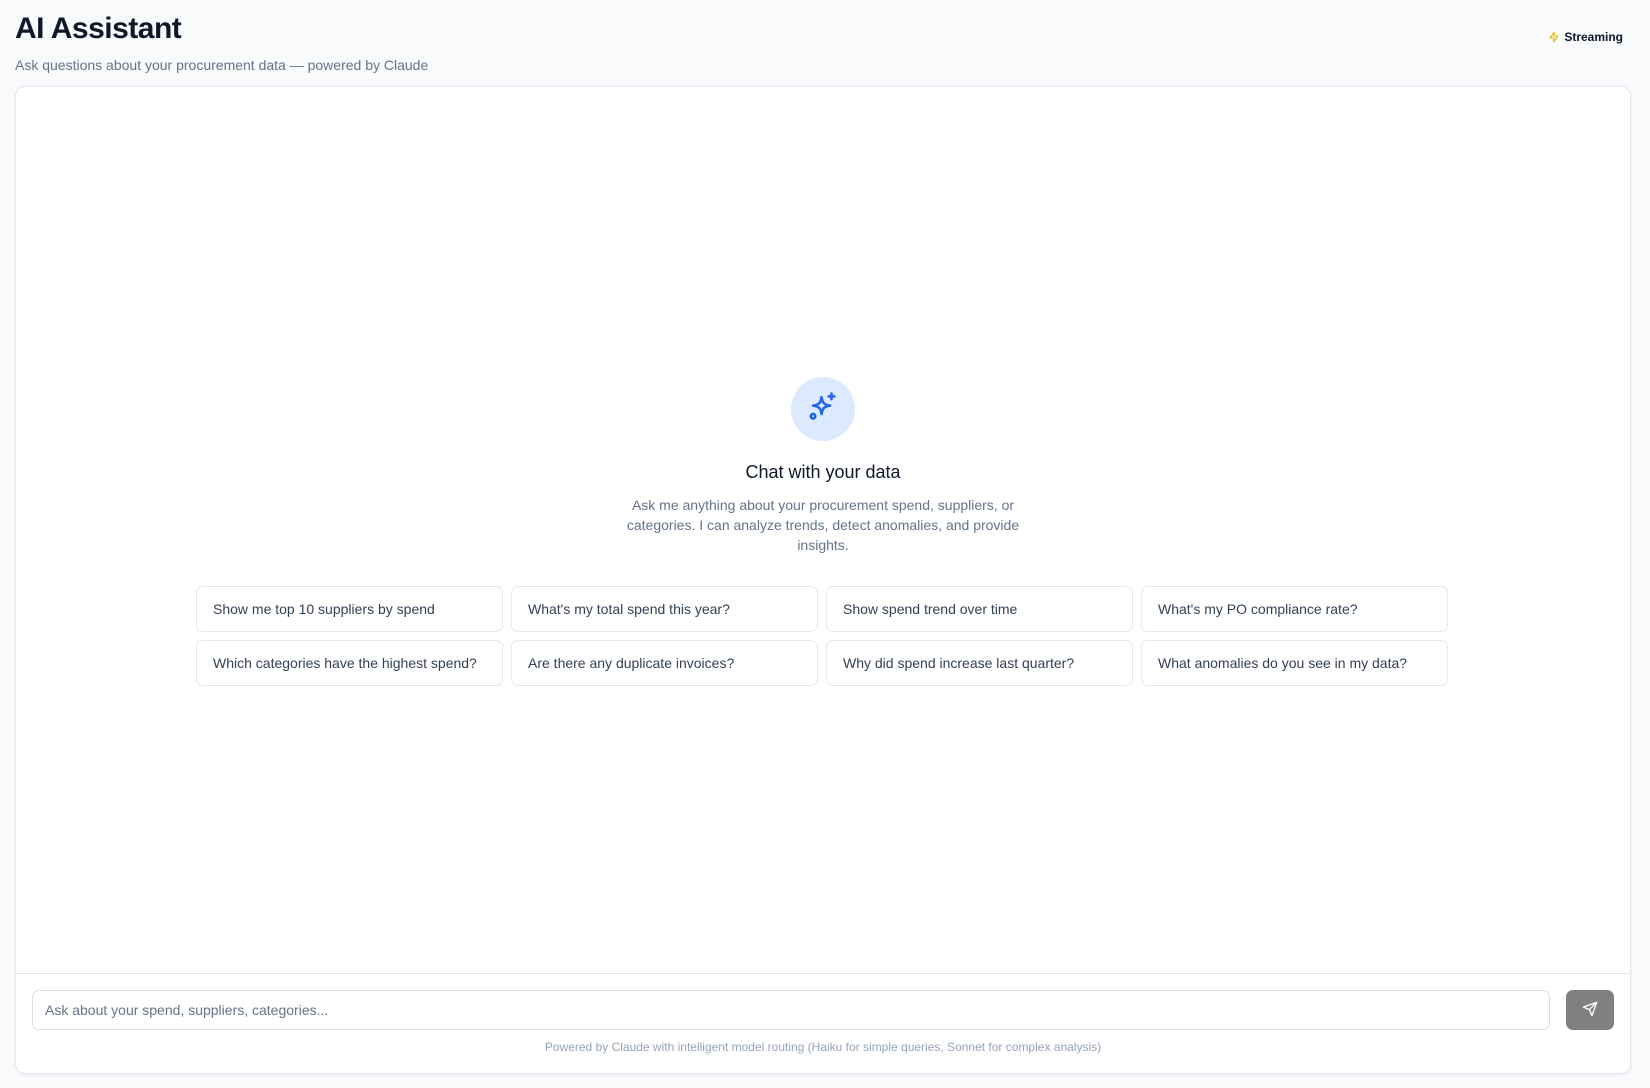 The image size is (1650, 1088). I want to click on suggestion-top-categories: Which categories have the highest spend?, so click(349, 663).